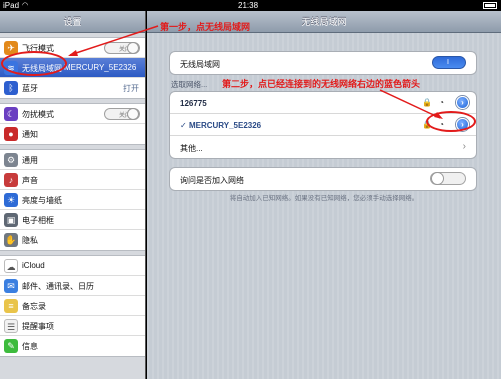  What do you see at coordinates (122, 48) in the screenshot?
I see `airplane-mode-switch: 关闭` at bounding box center [122, 48].